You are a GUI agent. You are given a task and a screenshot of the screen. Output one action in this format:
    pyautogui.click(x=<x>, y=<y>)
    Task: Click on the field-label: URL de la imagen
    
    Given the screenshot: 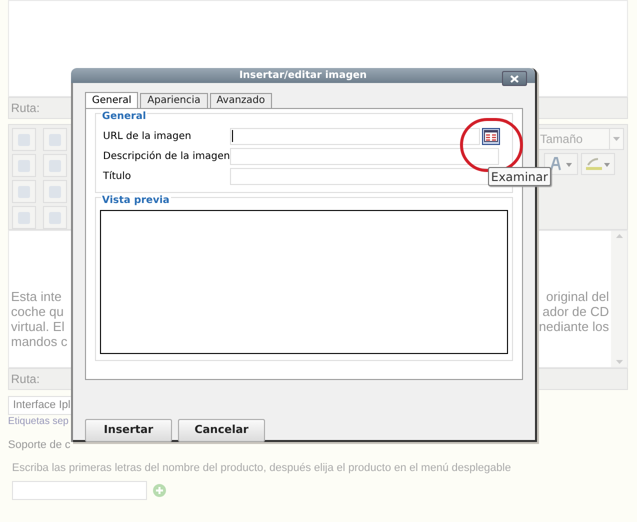 What is the action you would take?
    pyautogui.click(x=147, y=137)
    